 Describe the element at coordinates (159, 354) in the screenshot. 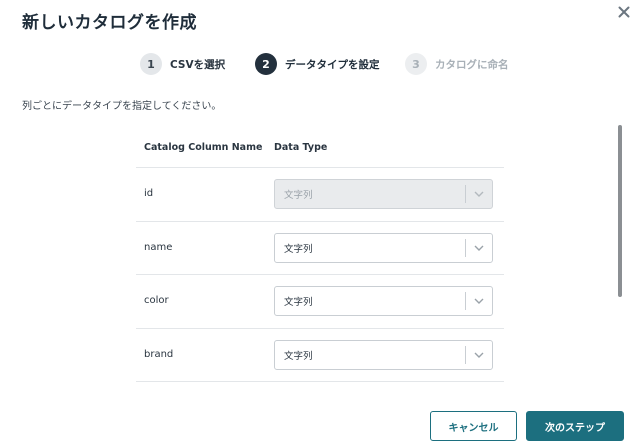

I see `column-name: brand` at that location.